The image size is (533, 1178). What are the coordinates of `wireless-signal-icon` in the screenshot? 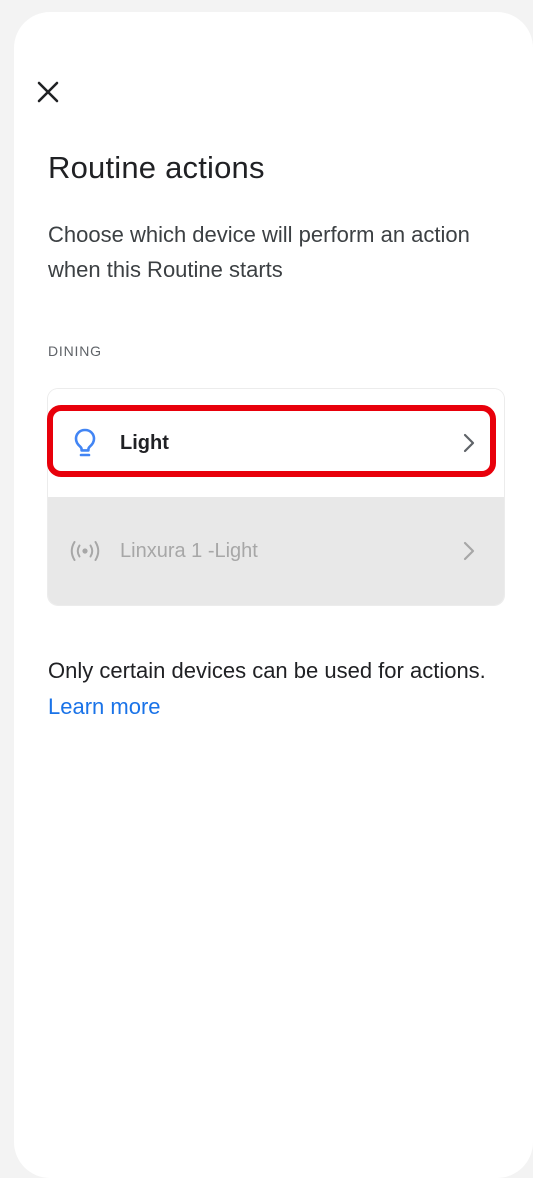 It's located at (85, 551).